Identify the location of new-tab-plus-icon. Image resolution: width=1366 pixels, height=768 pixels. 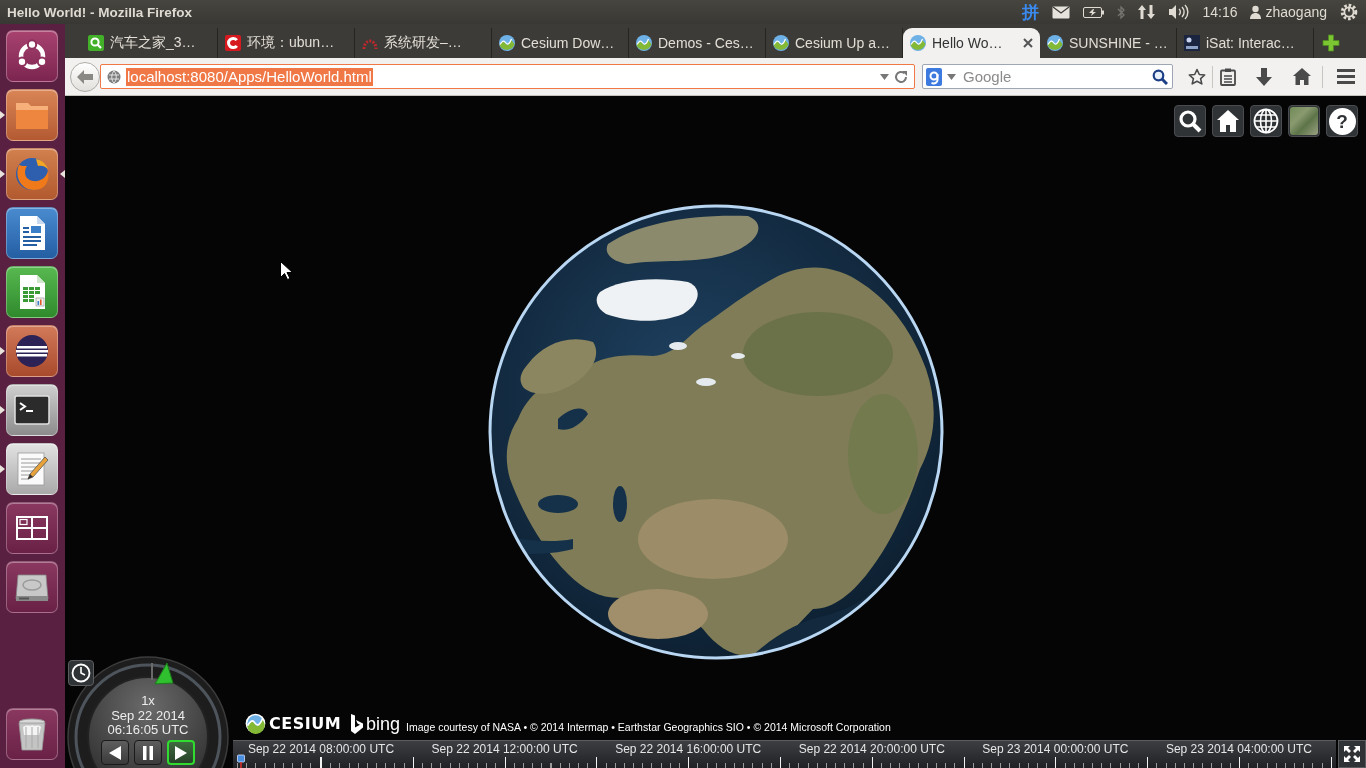
(1331, 43).